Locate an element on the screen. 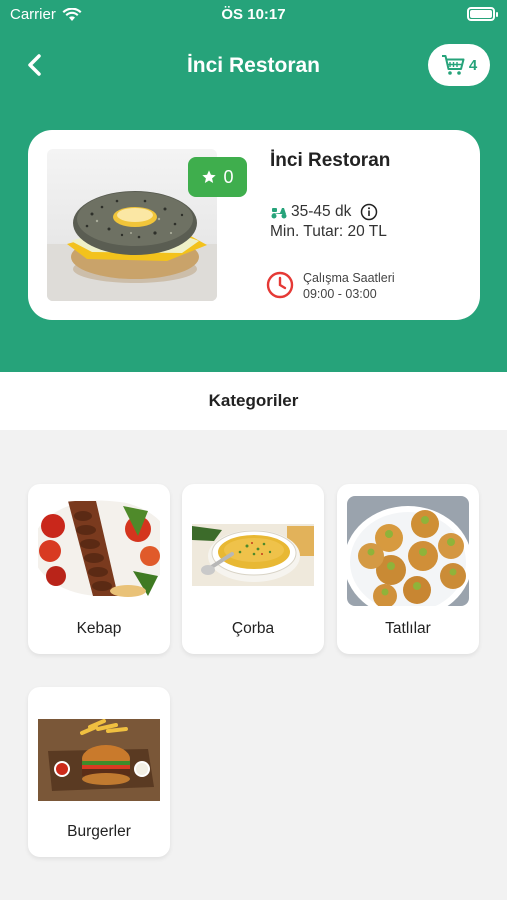 This screenshot has height=900, width=507. cart-button: 4 is located at coordinates (459, 65).